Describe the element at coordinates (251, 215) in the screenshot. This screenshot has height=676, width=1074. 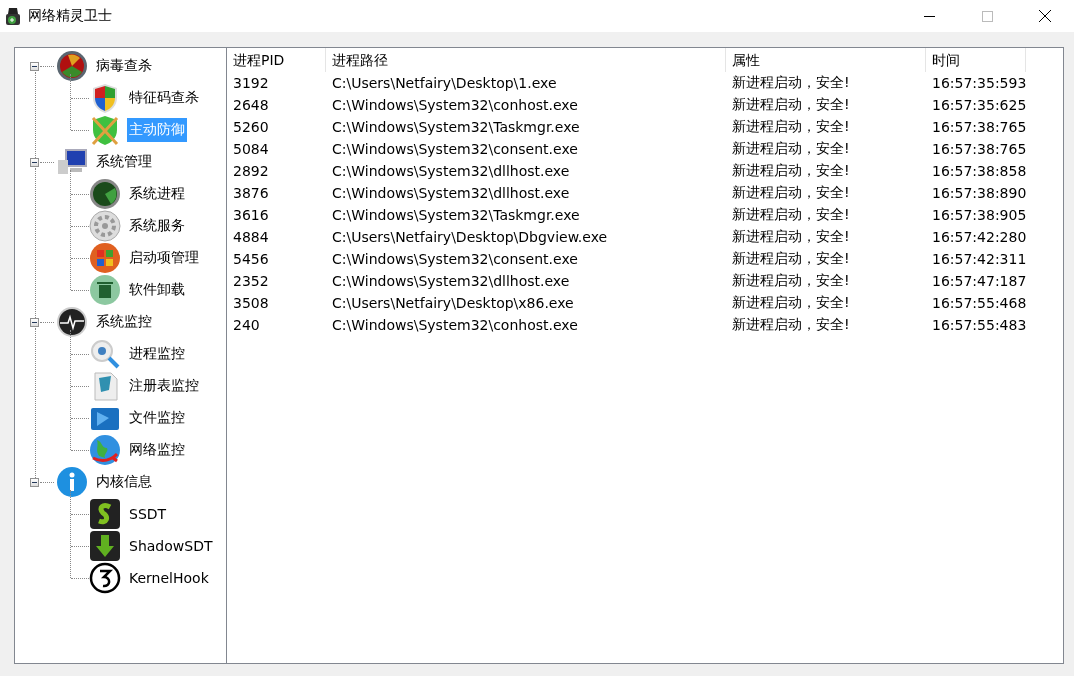
I see `table-cell-text: 3616` at that location.